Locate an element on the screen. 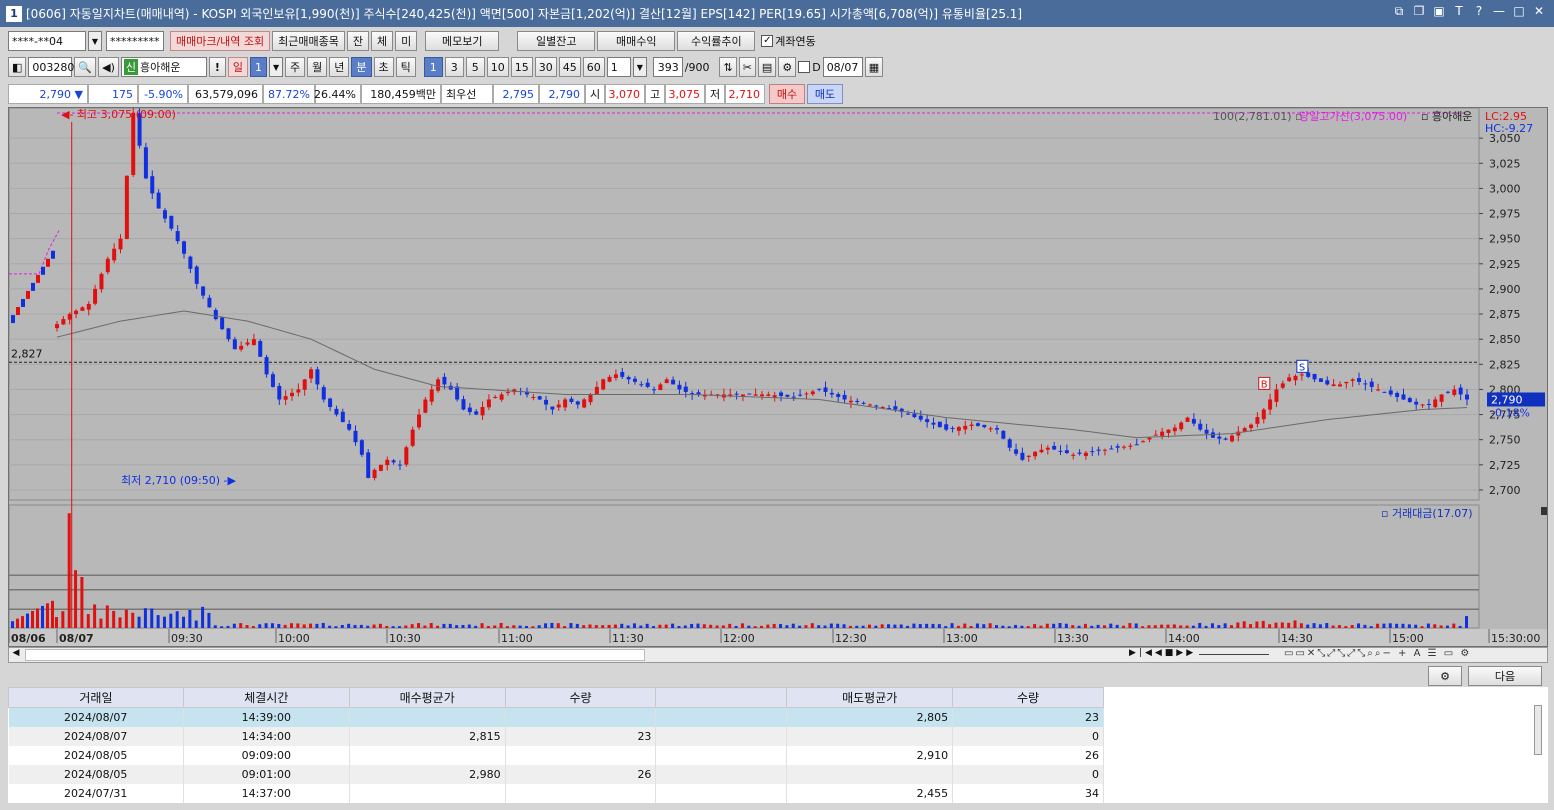  help-icon: ? is located at coordinates (1479, 11).